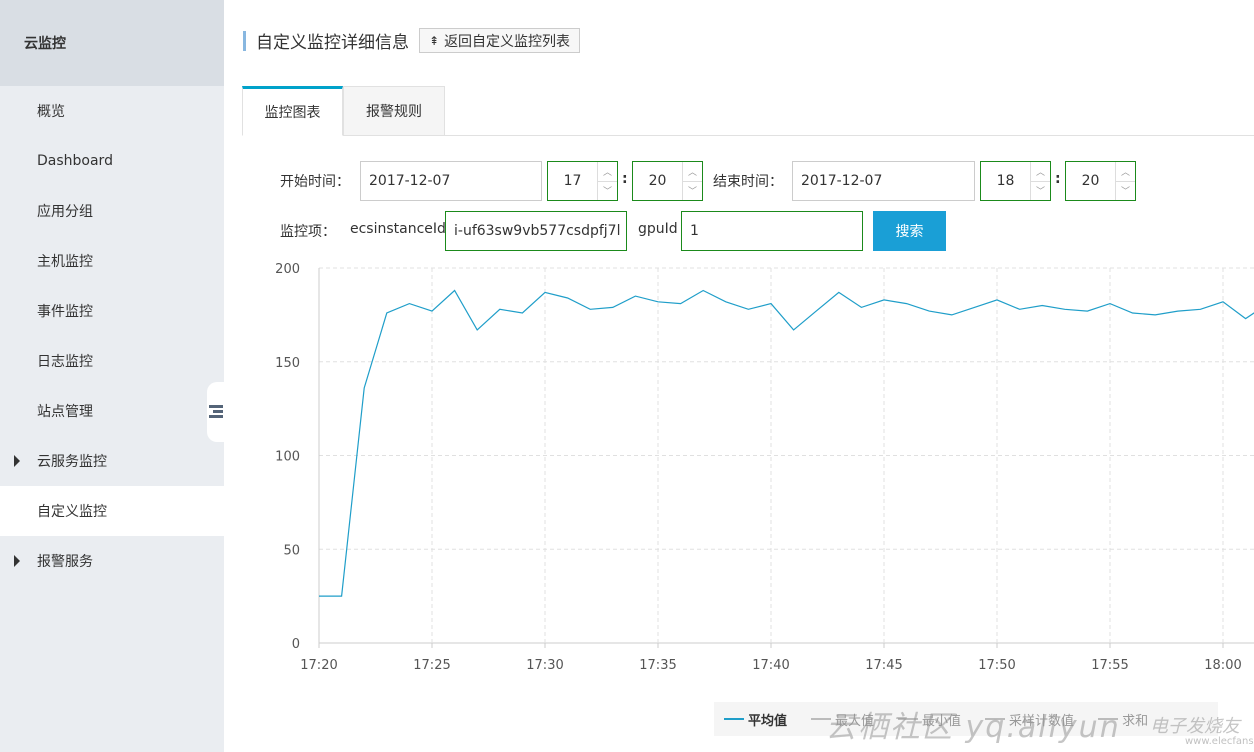 Image resolution: width=1254 pixels, height=752 pixels. What do you see at coordinates (431, 665) in the screenshot?
I see `x-tick-label: 17:25` at bounding box center [431, 665].